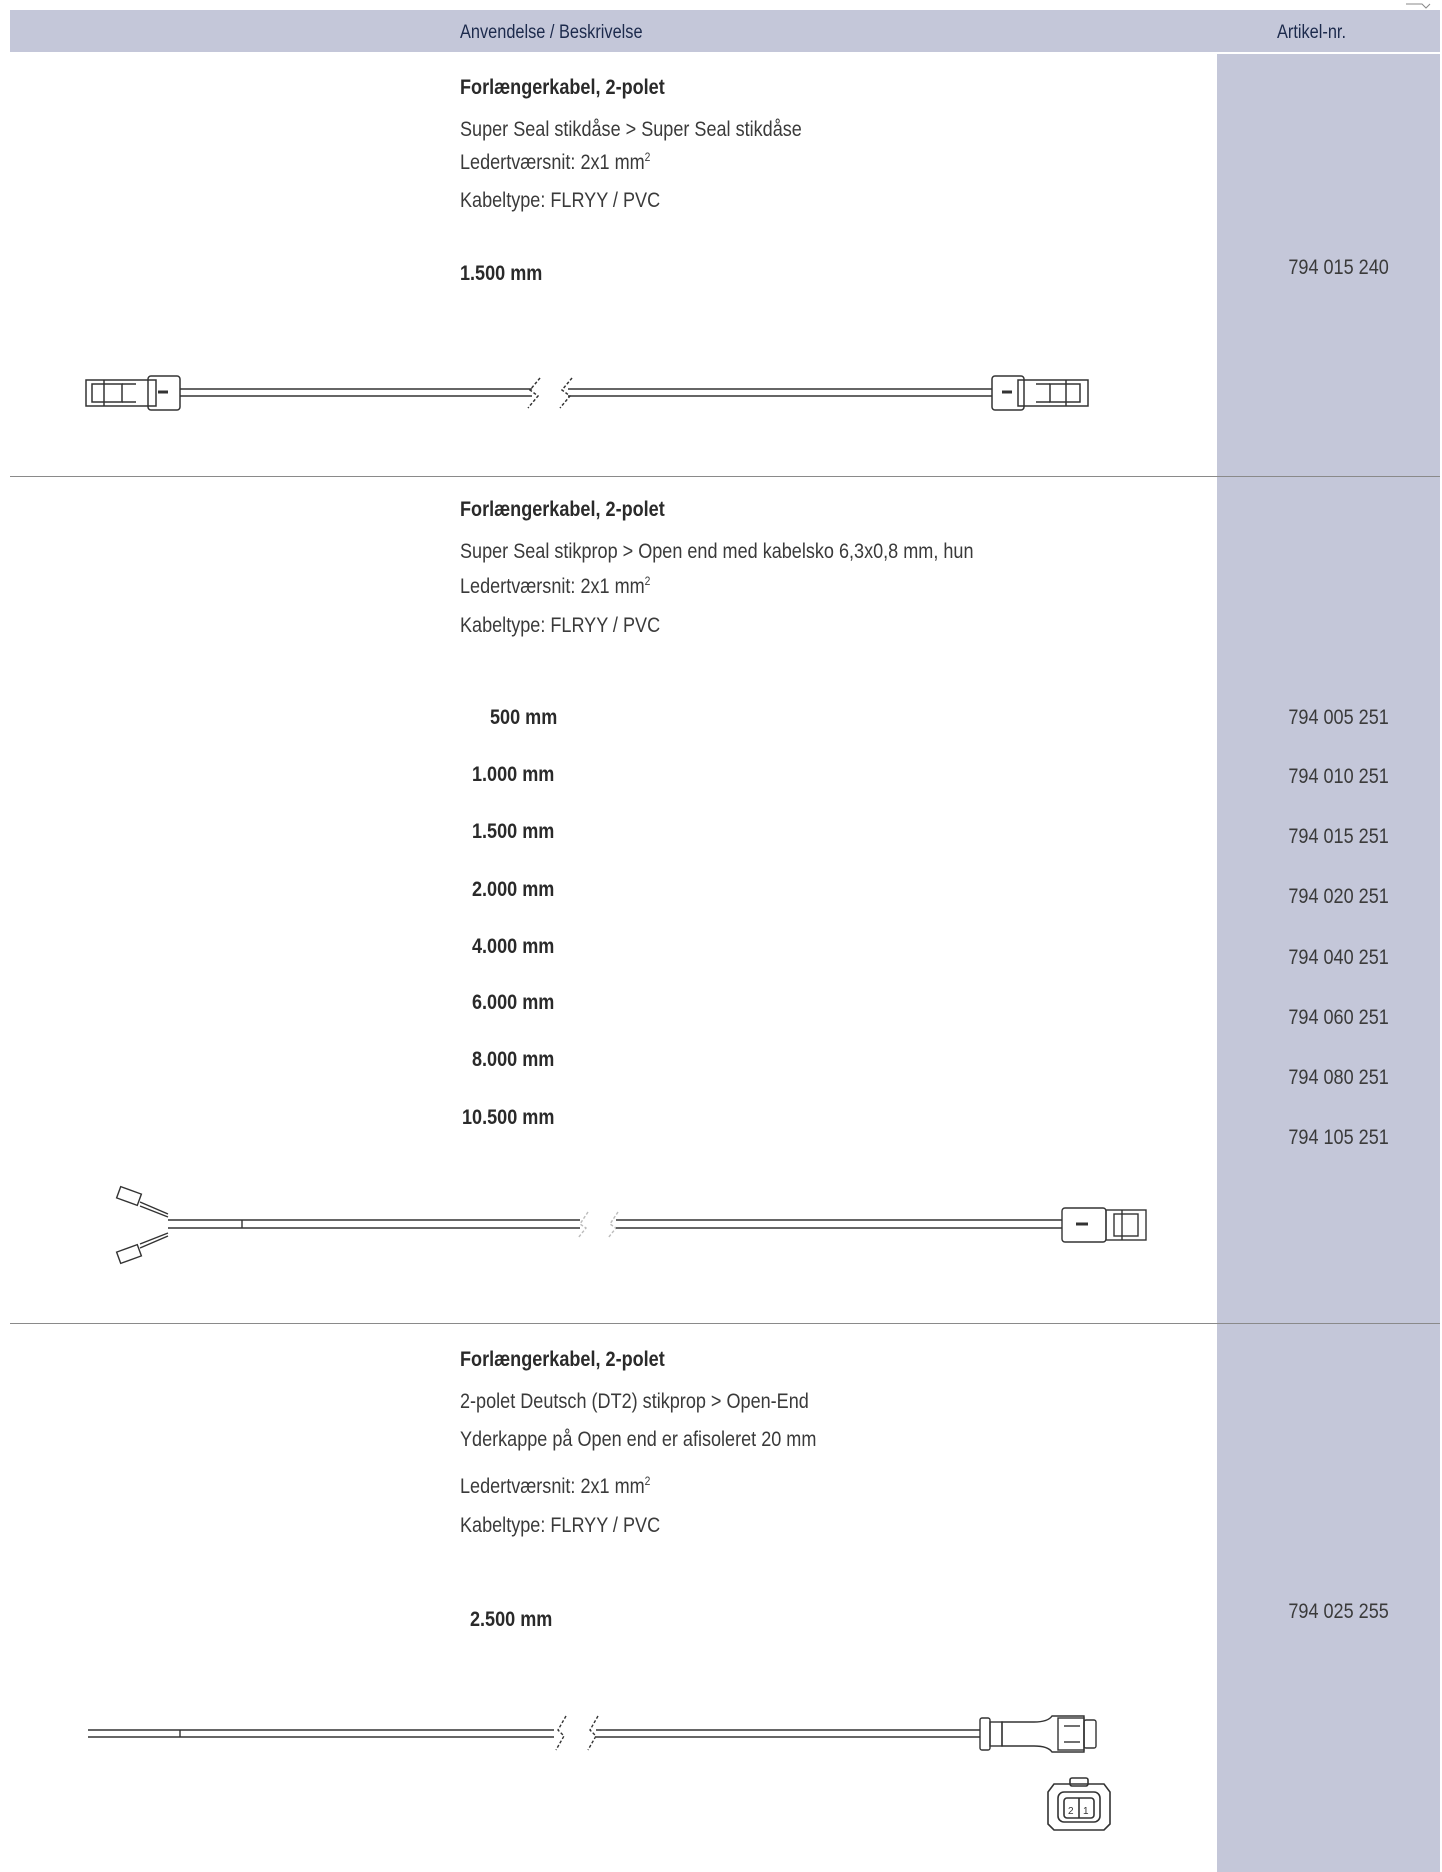  Describe the element at coordinates (513, 946) in the screenshot. I see `variant-length: 4.000 mm` at that location.